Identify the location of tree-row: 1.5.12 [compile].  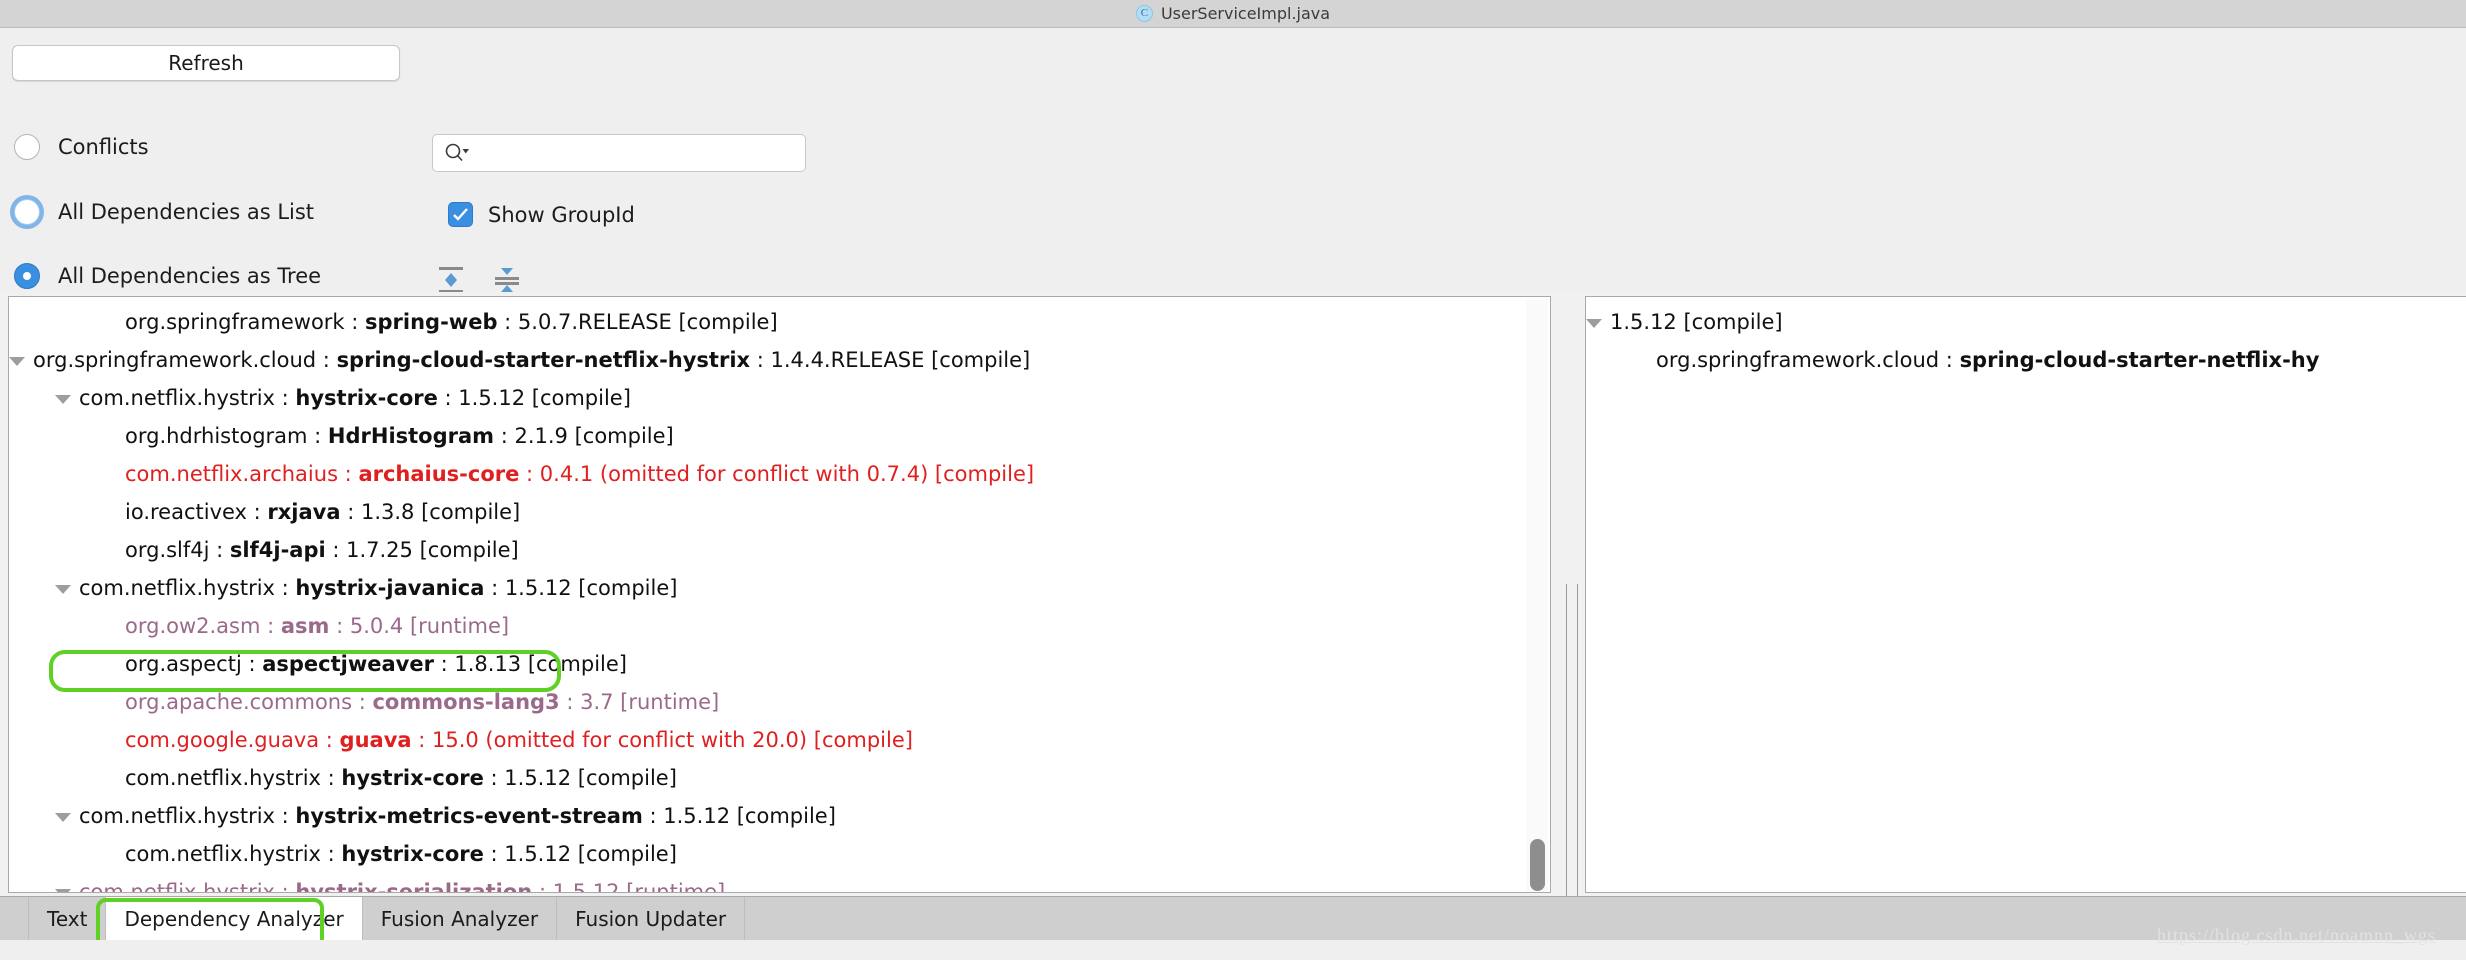
(2026, 322).